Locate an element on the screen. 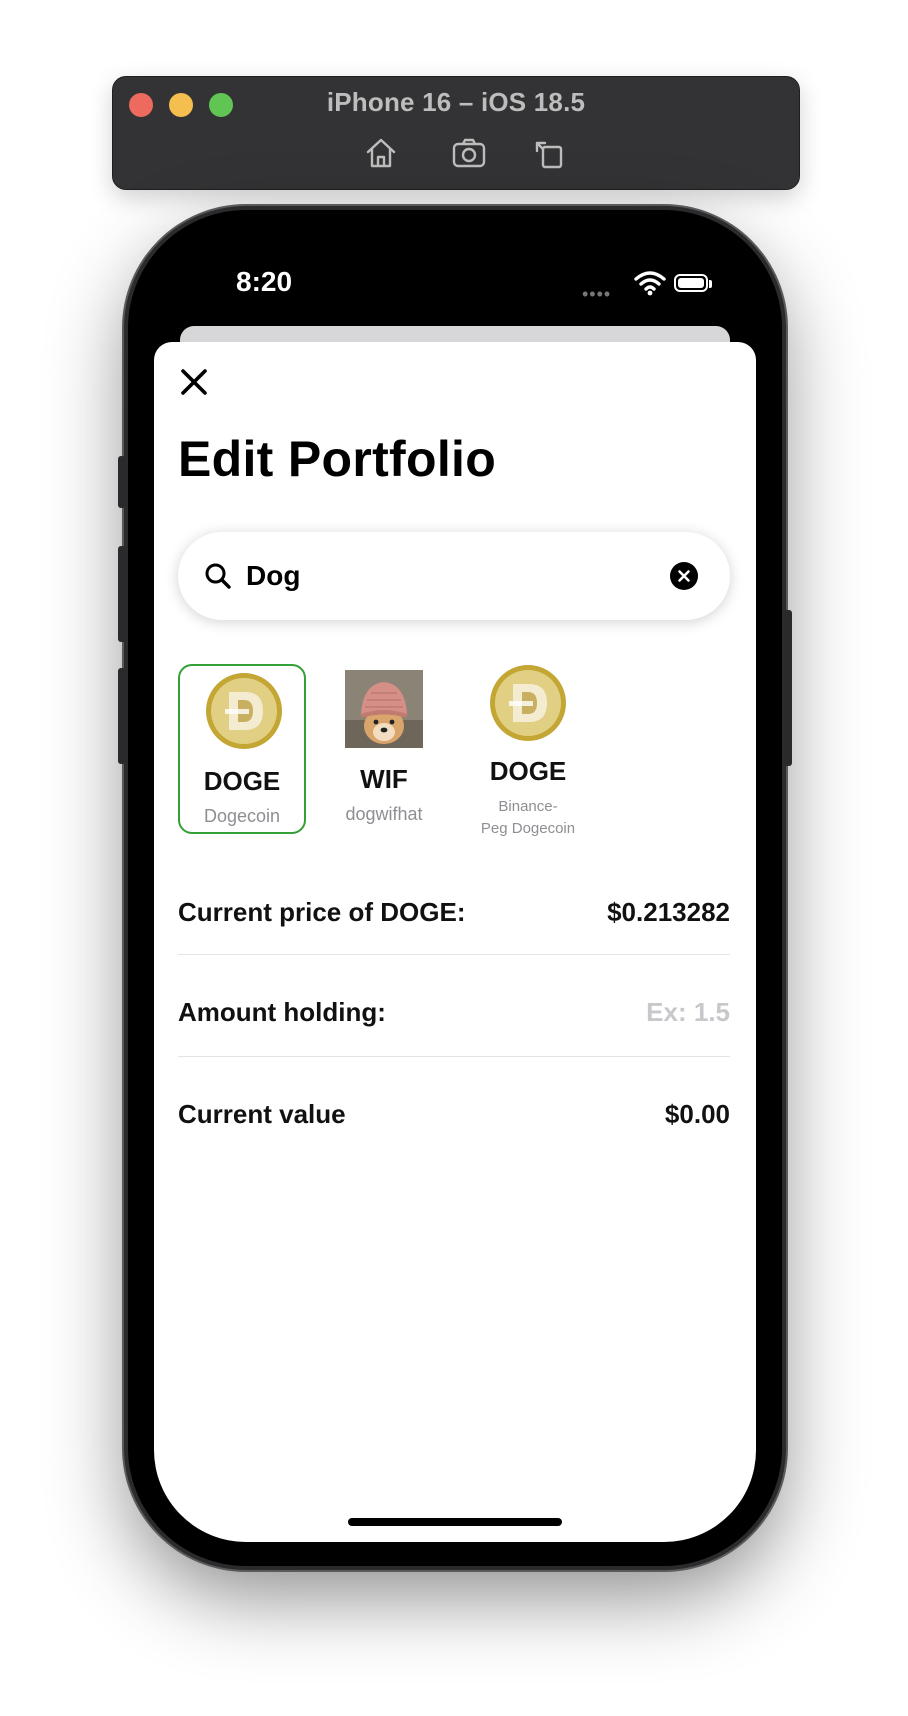 The image size is (908, 1716). current-value-amount: $0.00 is located at coordinates (697, 1113).